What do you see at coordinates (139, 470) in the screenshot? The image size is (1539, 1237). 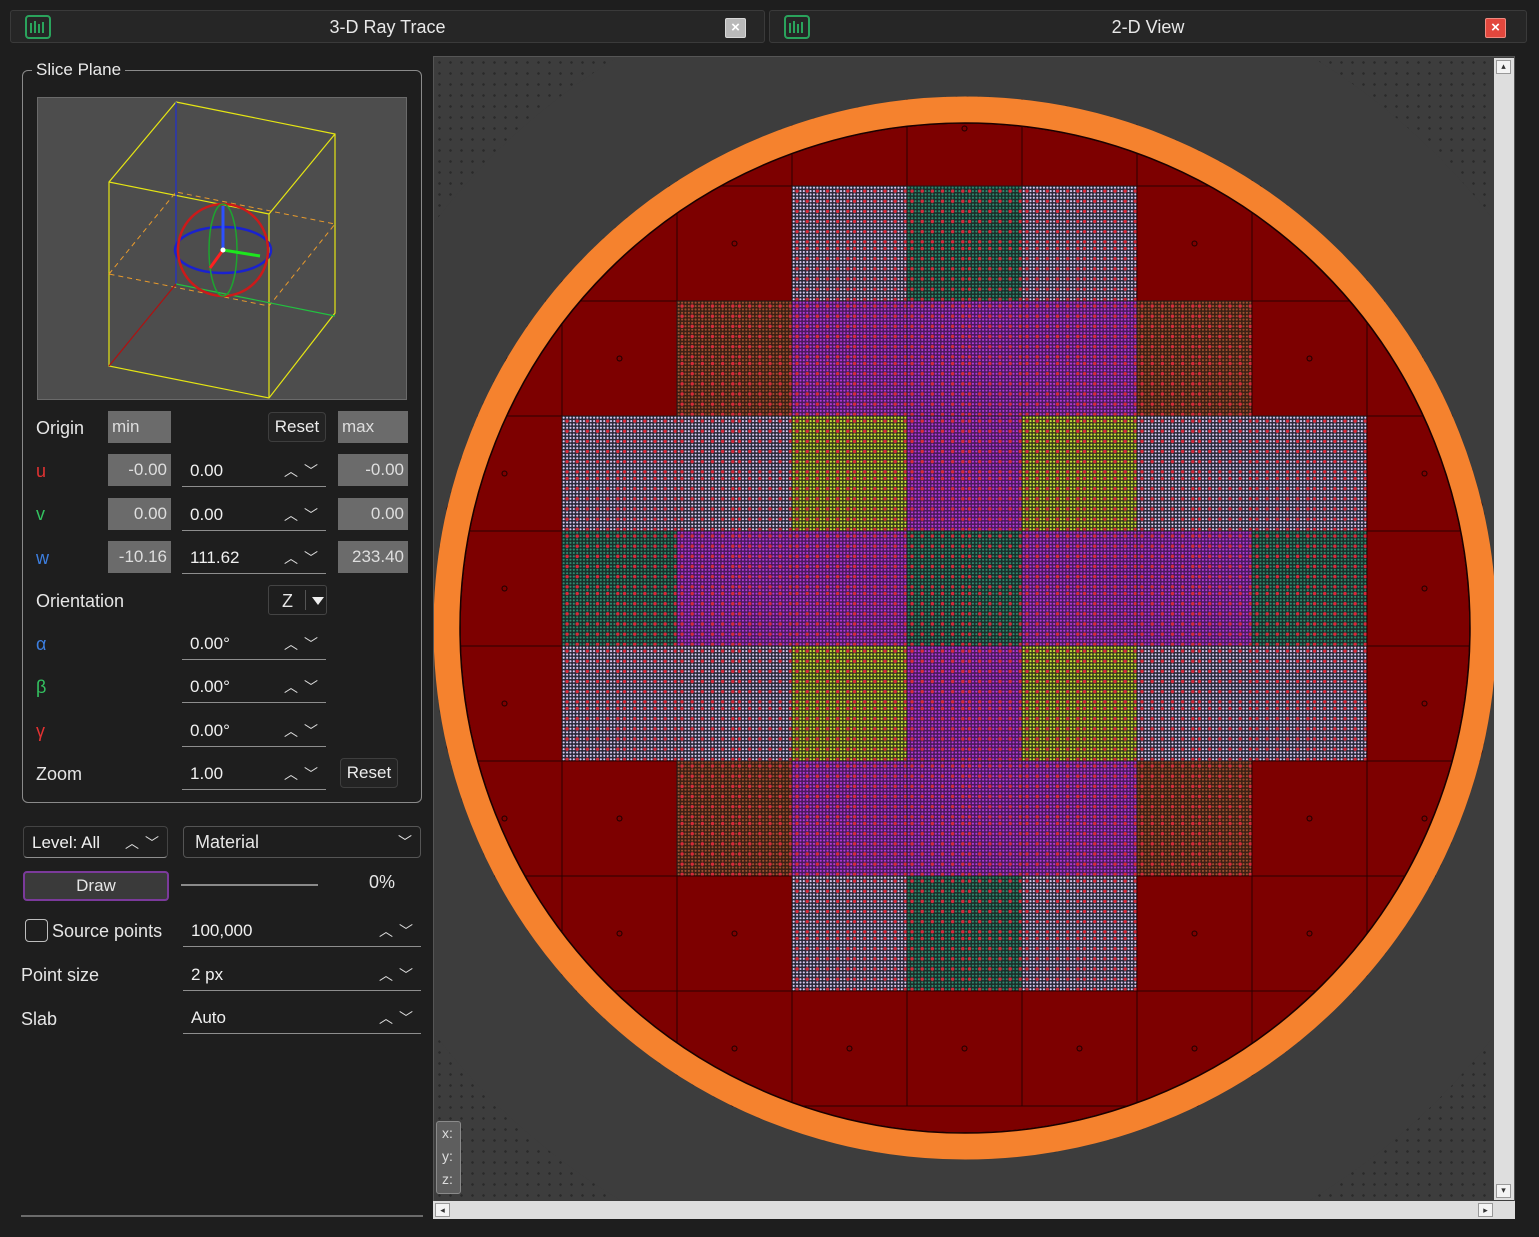 I see `u-min-value: -0.00` at bounding box center [139, 470].